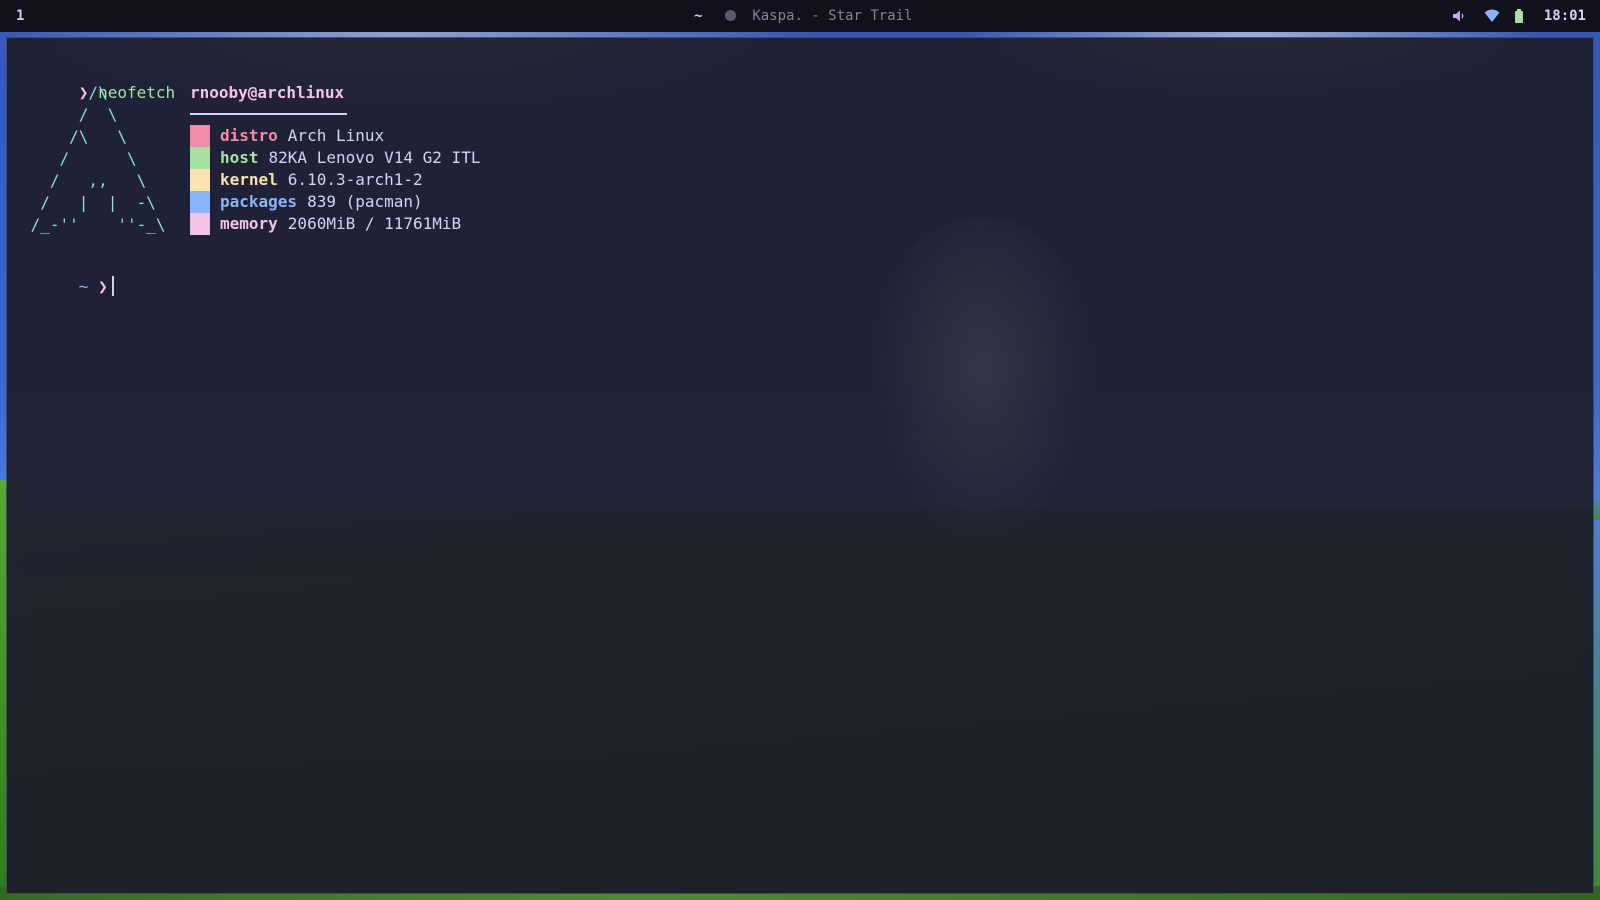 This screenshot has width=1600, height=900. Describe the element at coordinates (832, 16) in the screenshot. I see `media-title: Kaspa. - Star Trail` at that location.